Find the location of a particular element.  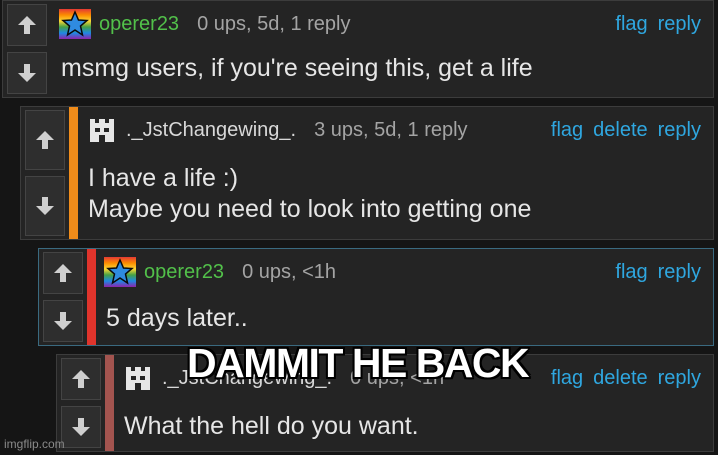

comment-line: I have a life :) is located at coordinates (163, 178).